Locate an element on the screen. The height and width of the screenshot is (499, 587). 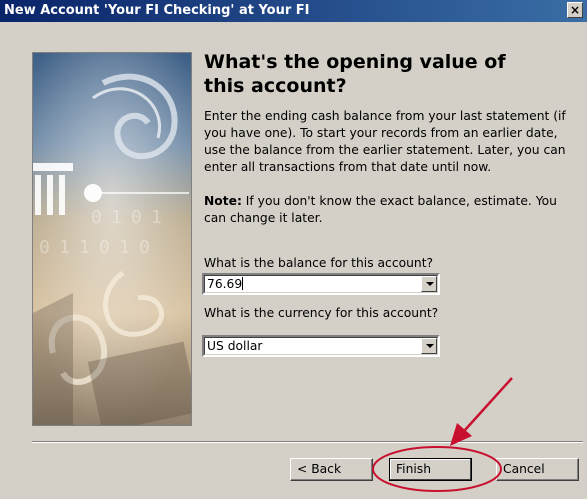
cancel-button: Cancel is located at coordinates (537, 469).